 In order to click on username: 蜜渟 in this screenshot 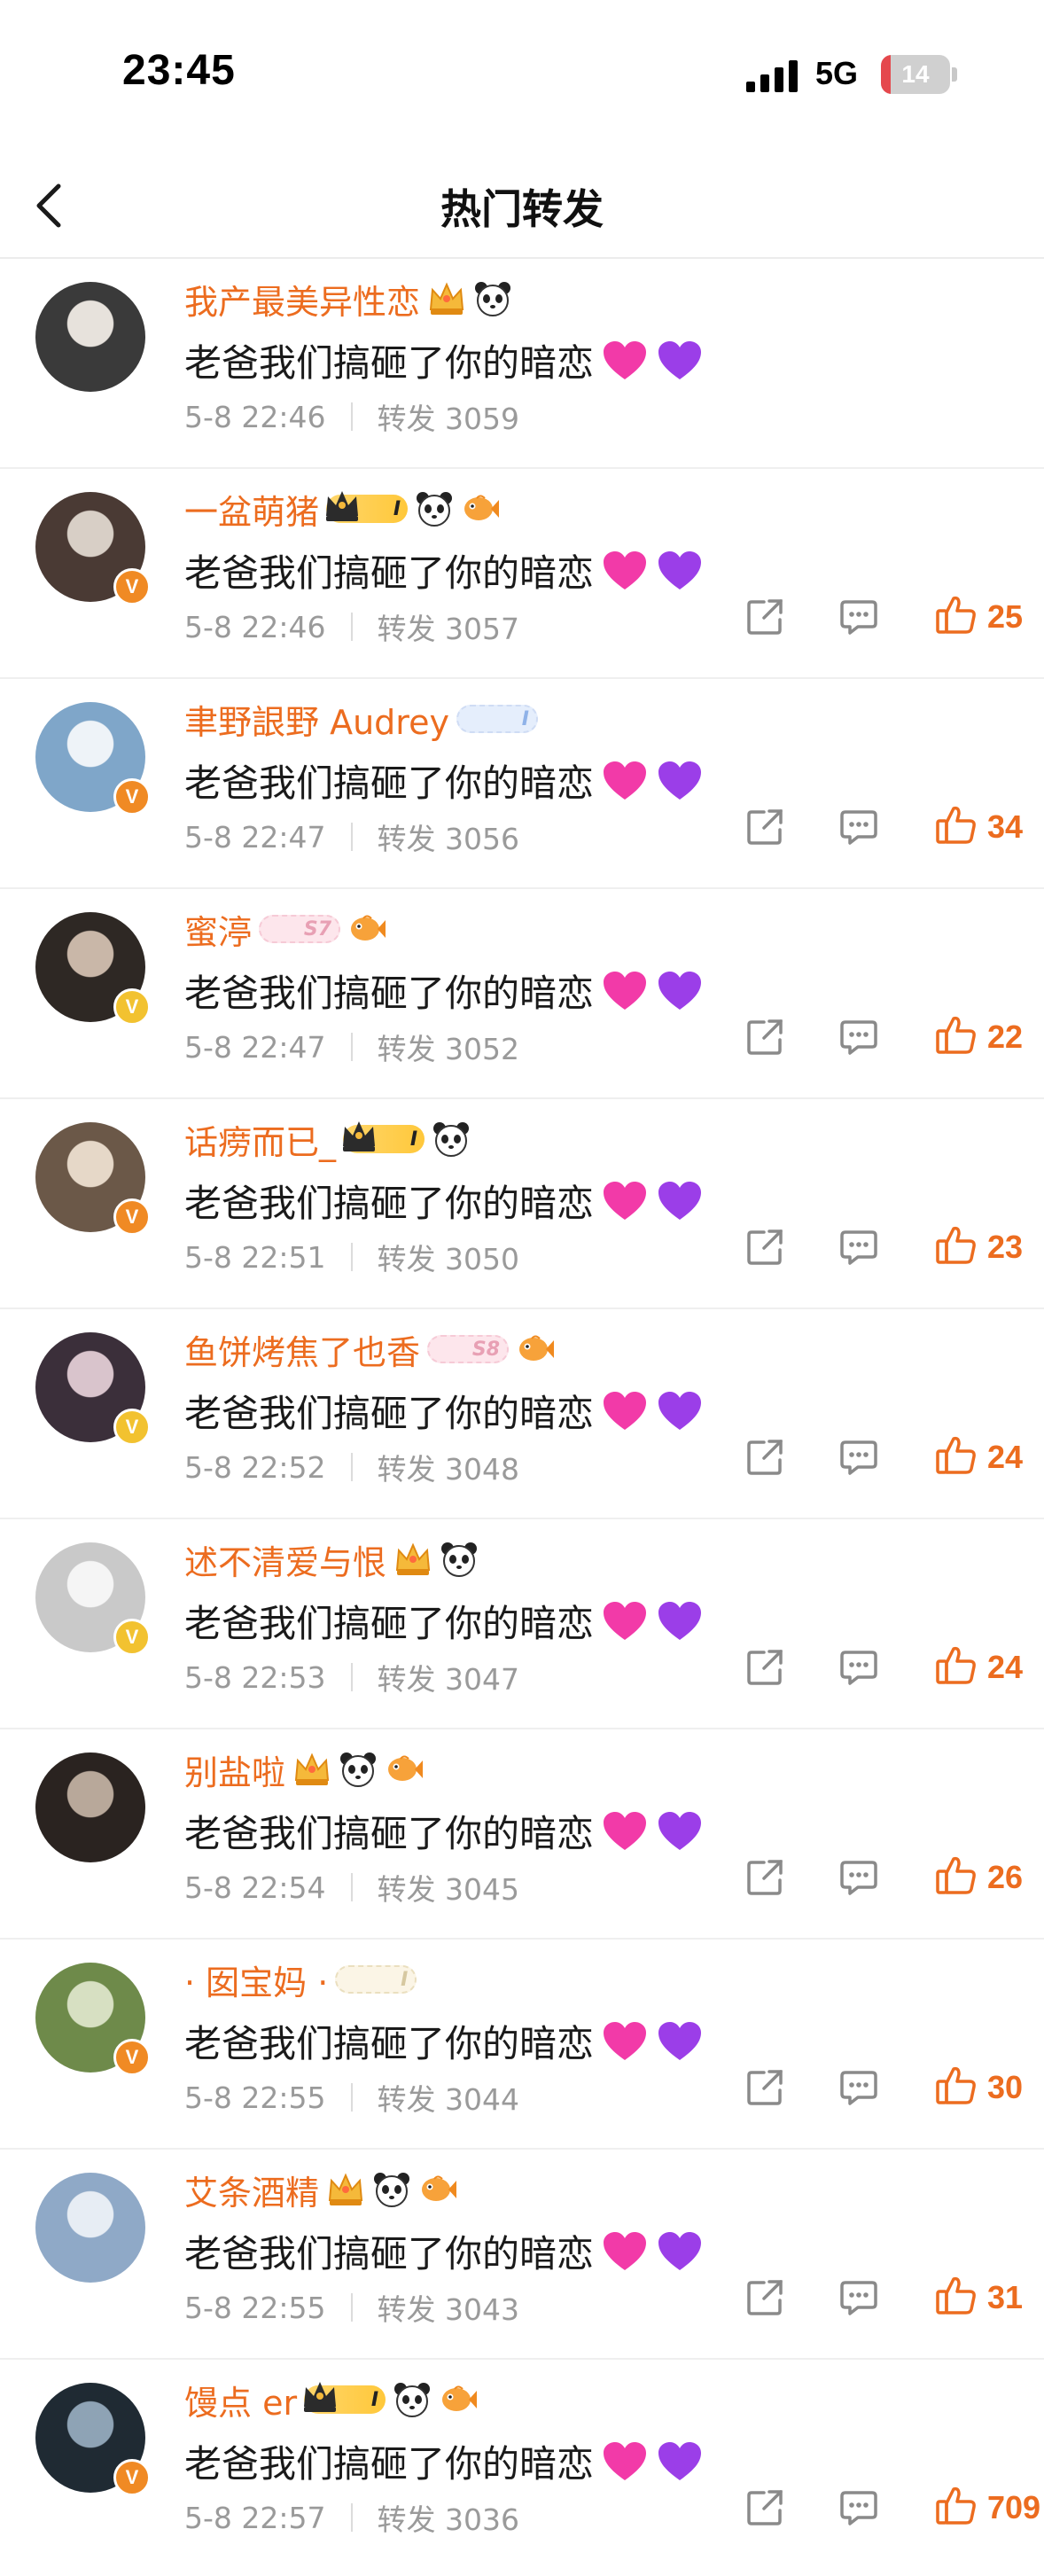, I will do `click(218, 929)`.